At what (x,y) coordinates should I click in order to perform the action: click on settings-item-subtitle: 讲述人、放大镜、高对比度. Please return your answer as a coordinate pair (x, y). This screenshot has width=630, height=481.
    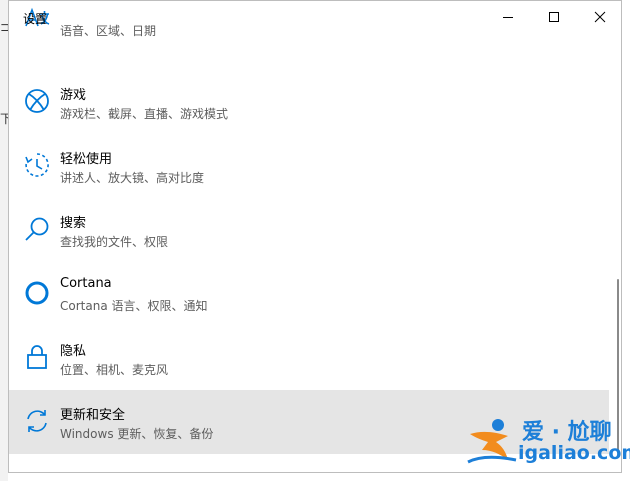
    Looking at the image, I should click on (132, 178).